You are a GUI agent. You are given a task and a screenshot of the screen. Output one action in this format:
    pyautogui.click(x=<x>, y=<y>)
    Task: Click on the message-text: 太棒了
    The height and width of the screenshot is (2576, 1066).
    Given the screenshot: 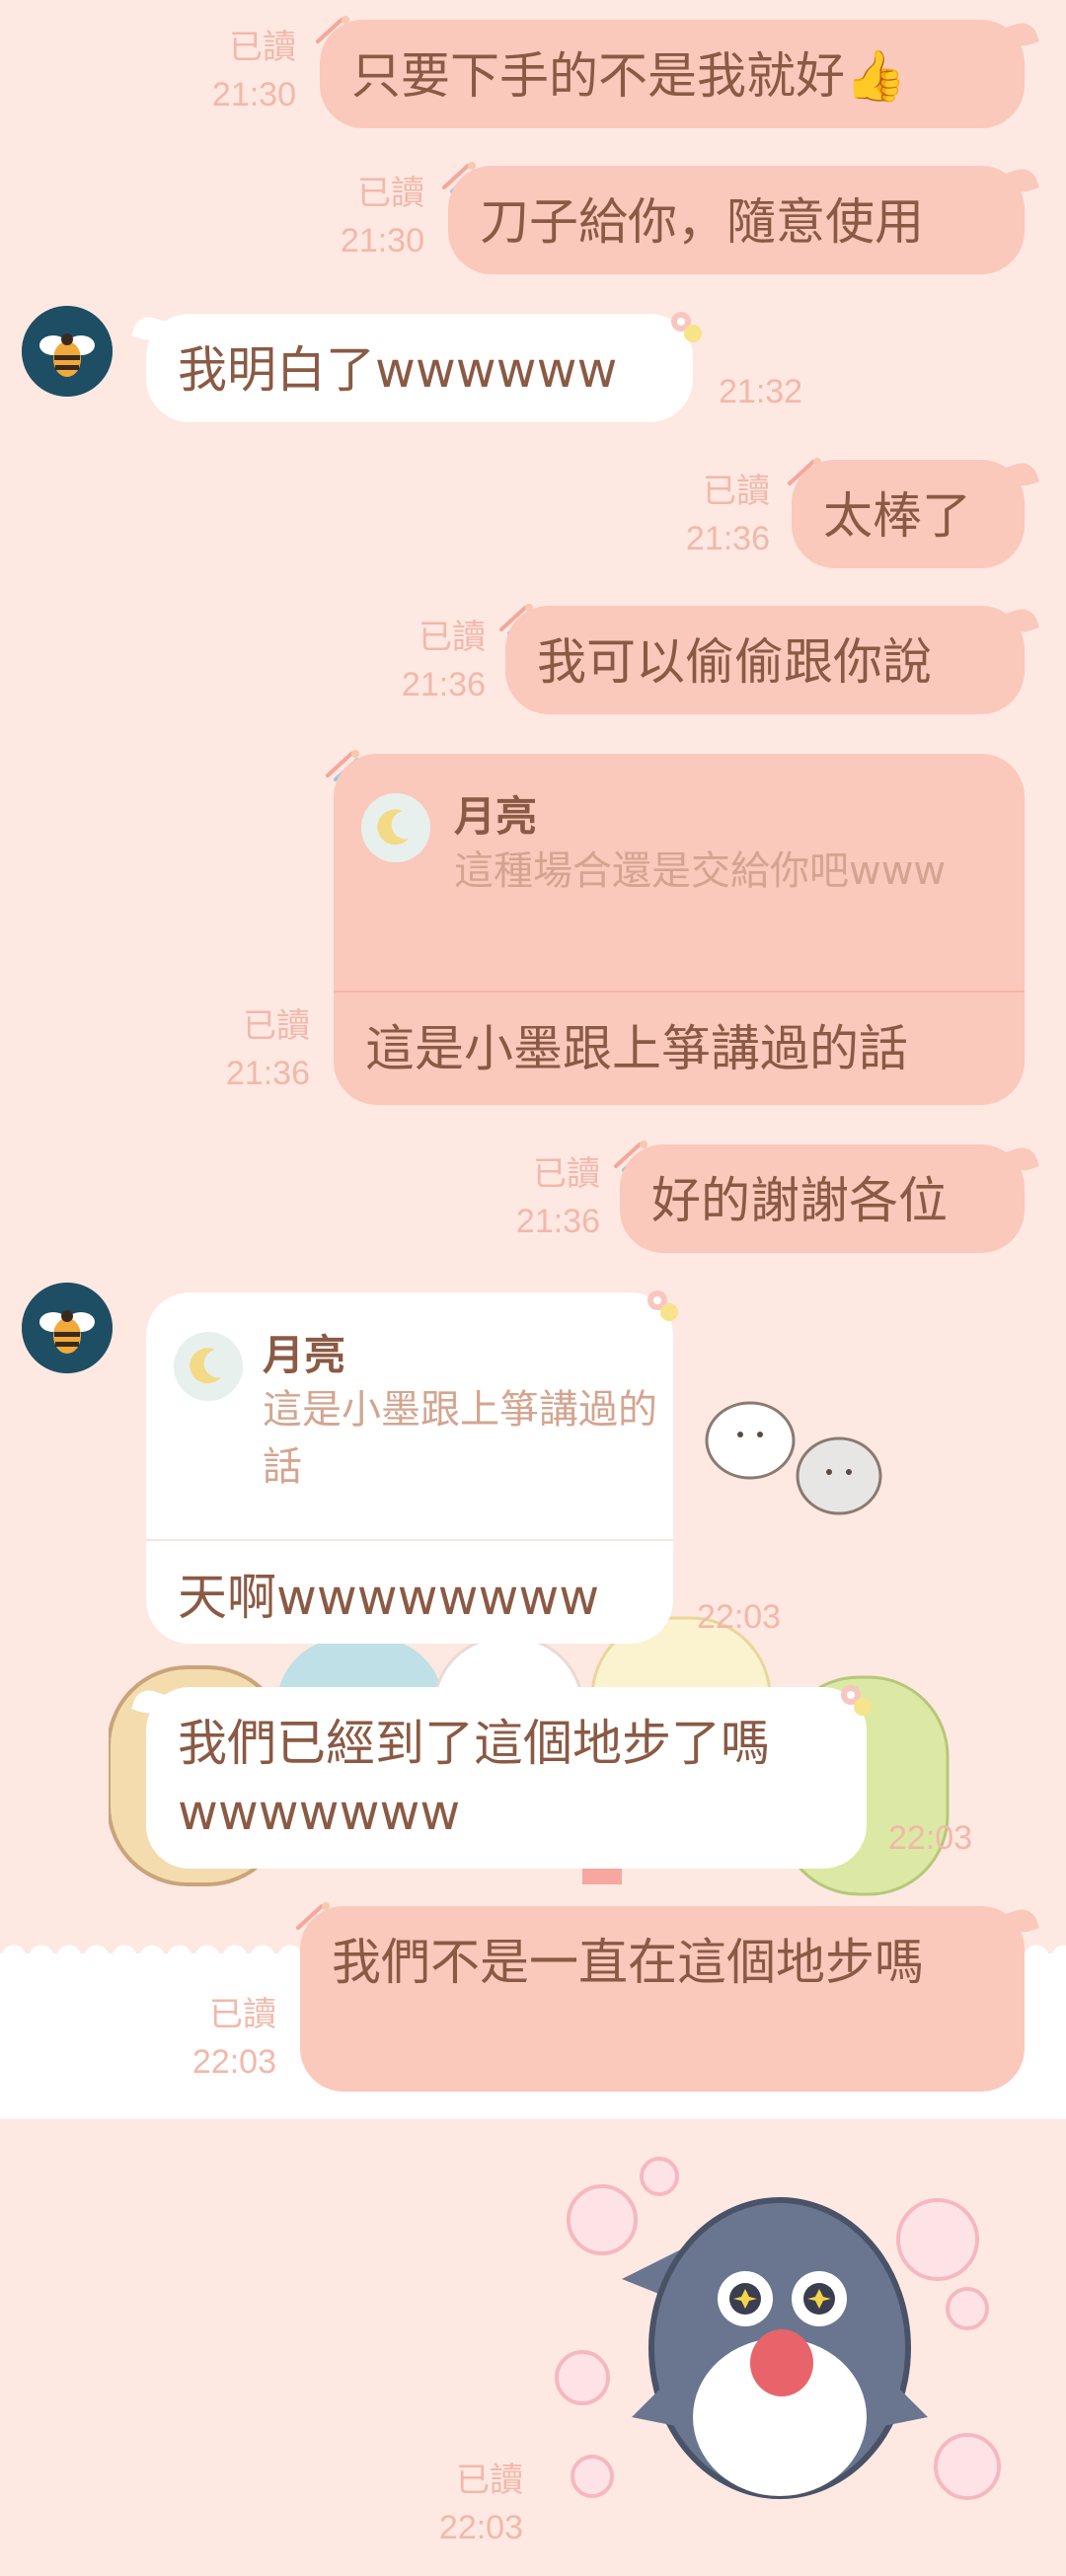 What is the action you would take?
    pyautogui.click(x=897, y=516)
    